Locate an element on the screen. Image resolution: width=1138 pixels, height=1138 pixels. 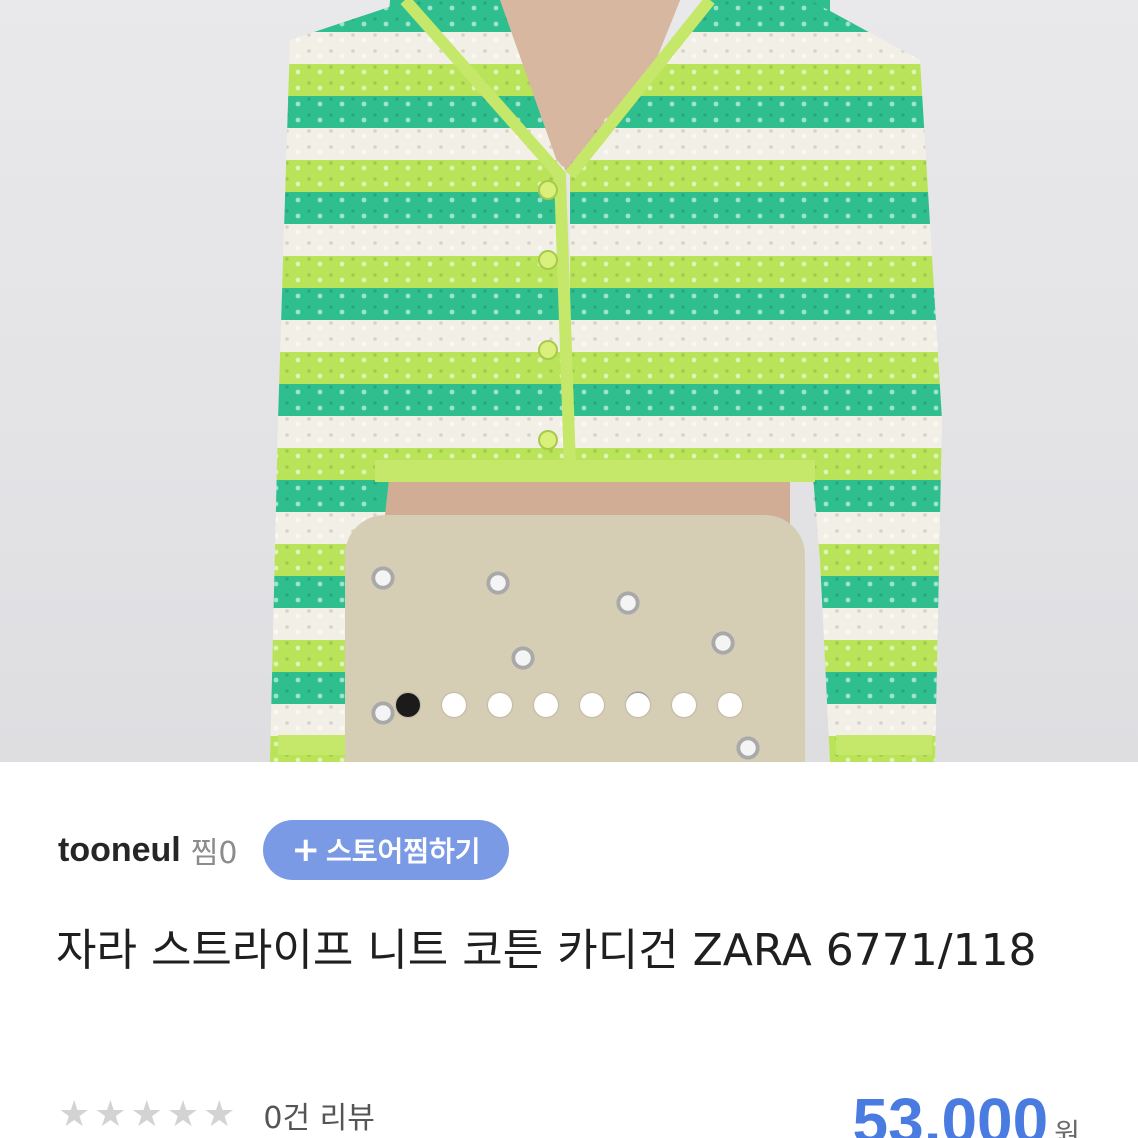
embellished-skirt-image is located at coordinates (575, 638).